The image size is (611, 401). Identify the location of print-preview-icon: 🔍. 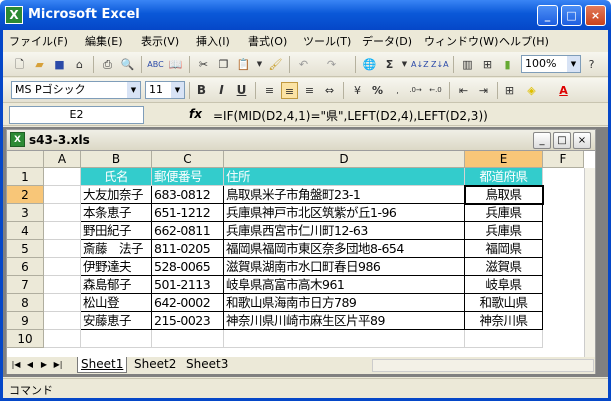
(127, 64).